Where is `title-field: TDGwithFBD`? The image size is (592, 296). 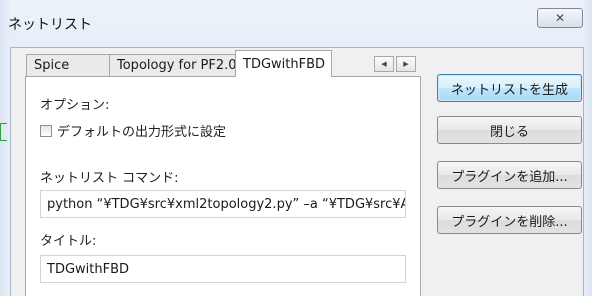
title-field: TDGwithFBD is located at coordinates (223, 269).